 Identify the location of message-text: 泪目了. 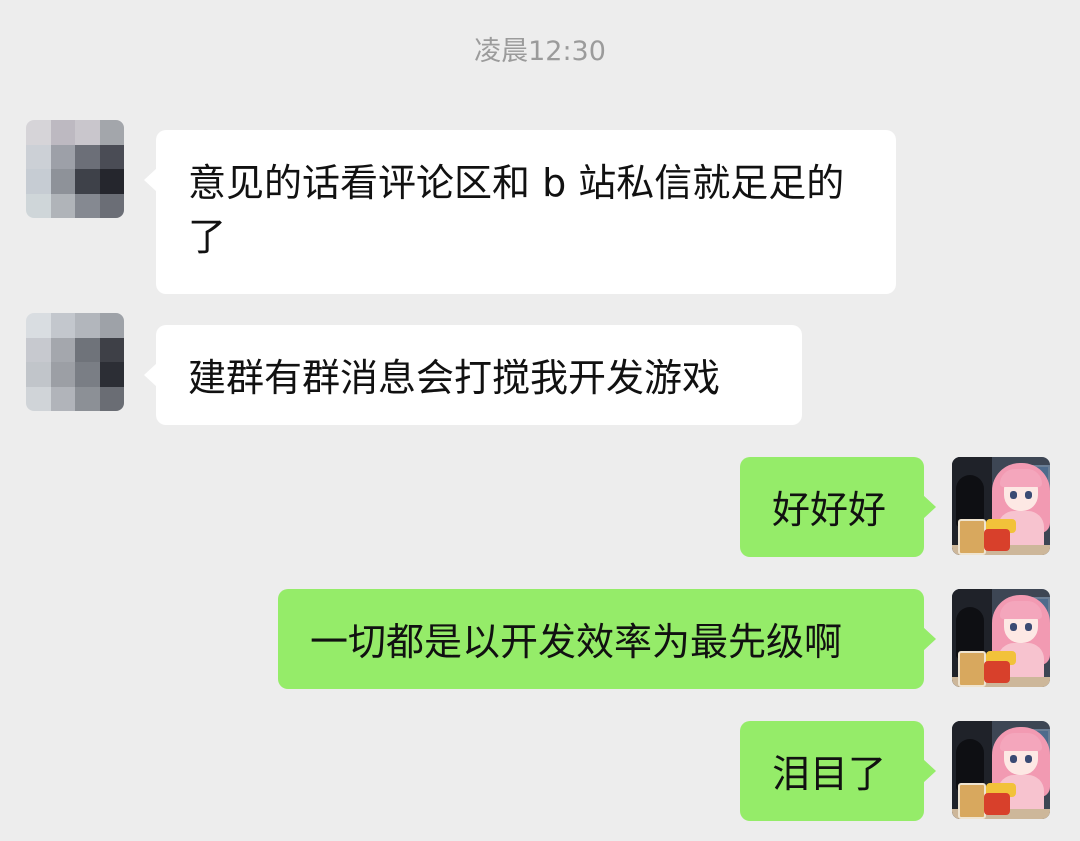
(829, 774).